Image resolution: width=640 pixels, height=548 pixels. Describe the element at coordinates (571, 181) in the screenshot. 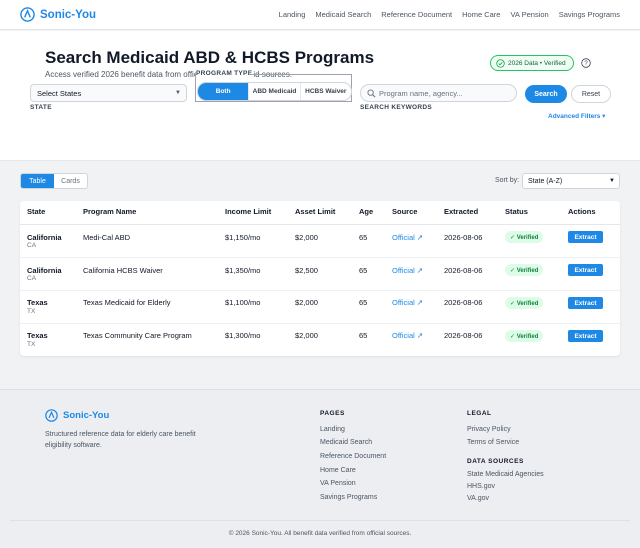

I see `sort-select: State (A-Z) ▼` at that location.